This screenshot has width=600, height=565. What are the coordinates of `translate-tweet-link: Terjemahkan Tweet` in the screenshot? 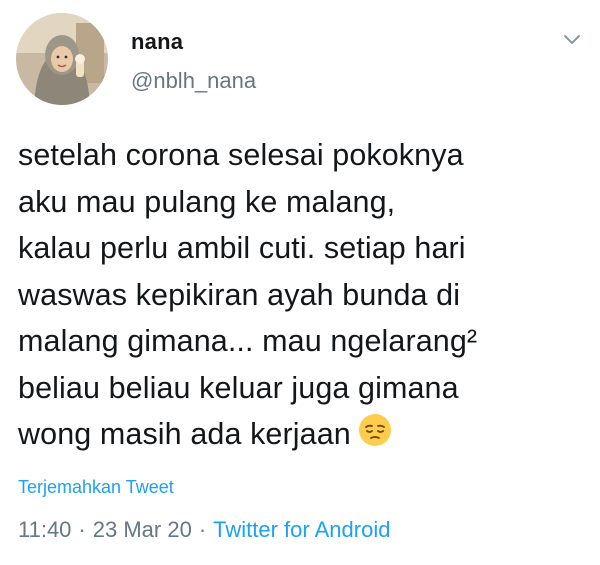 It's located at (96, 487).